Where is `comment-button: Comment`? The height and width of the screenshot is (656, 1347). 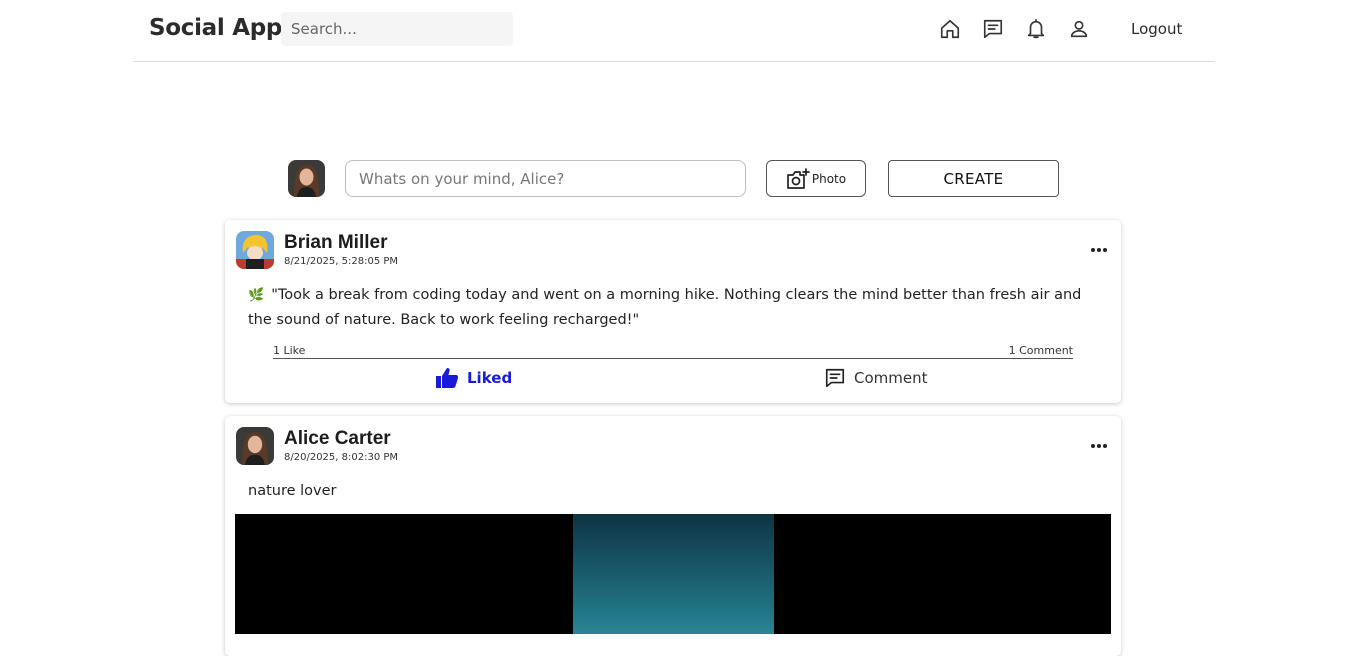
comment-button: Comment is located at coordinates (876, 378).